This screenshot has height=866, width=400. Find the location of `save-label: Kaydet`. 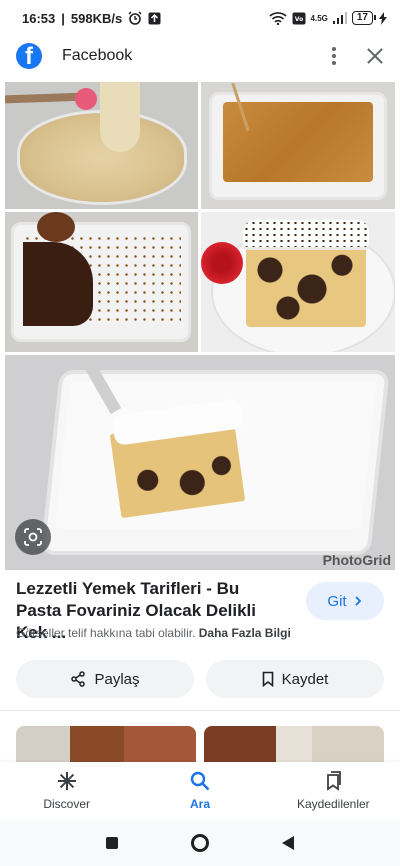

save-label: Kaydet is located at coordinates (305, 679).